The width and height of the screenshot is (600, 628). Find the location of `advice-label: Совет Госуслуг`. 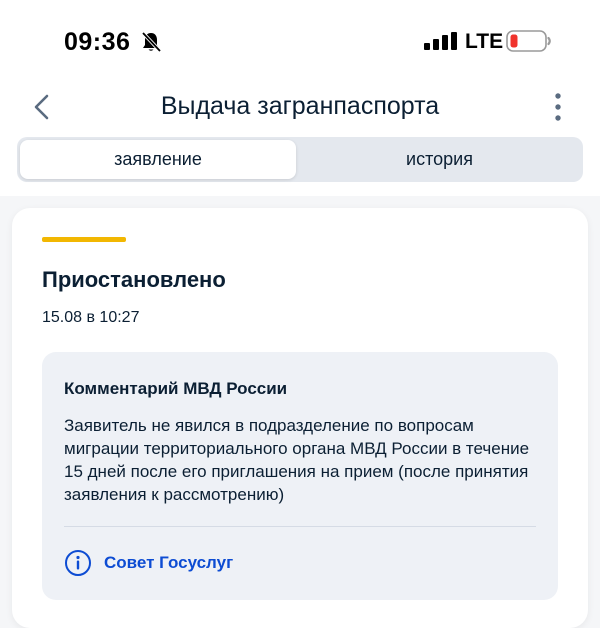

advice-label: Совет Госуслуг is located at coordinates (169, 562).